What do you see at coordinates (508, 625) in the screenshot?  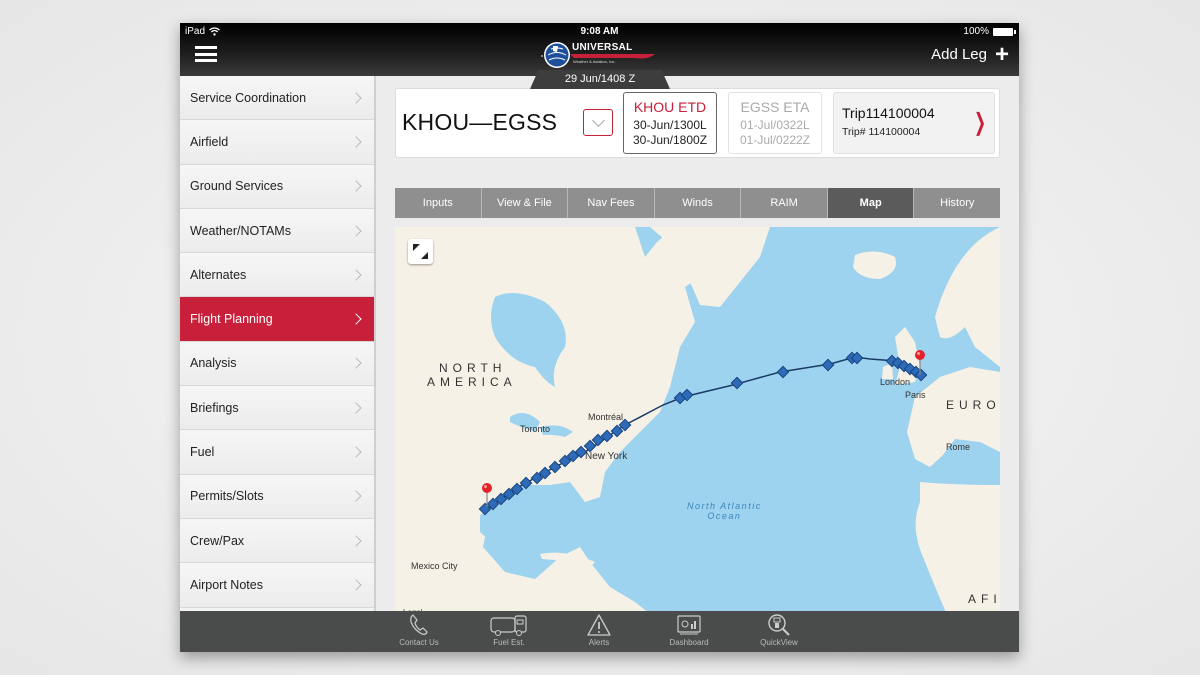 I see `fuel-truck-icon` at bounding box center [508, 625].